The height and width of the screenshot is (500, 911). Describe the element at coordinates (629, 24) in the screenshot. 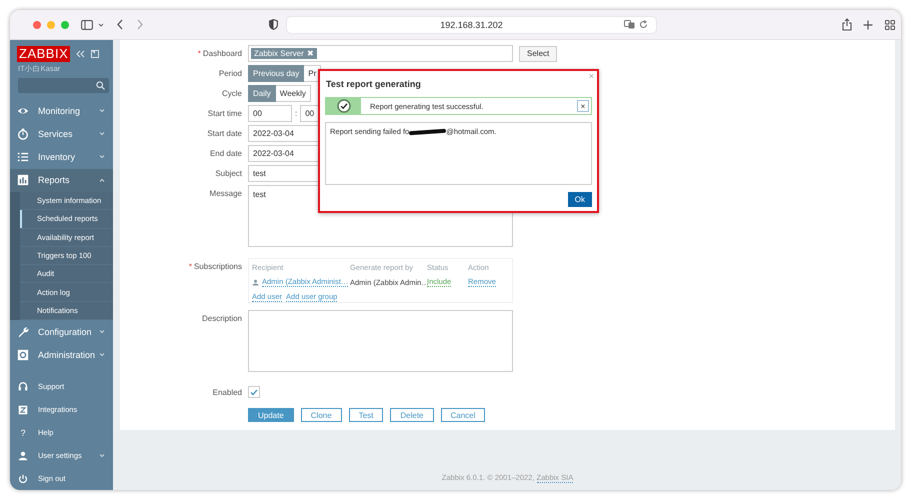

I see `translate-icon` at that location.